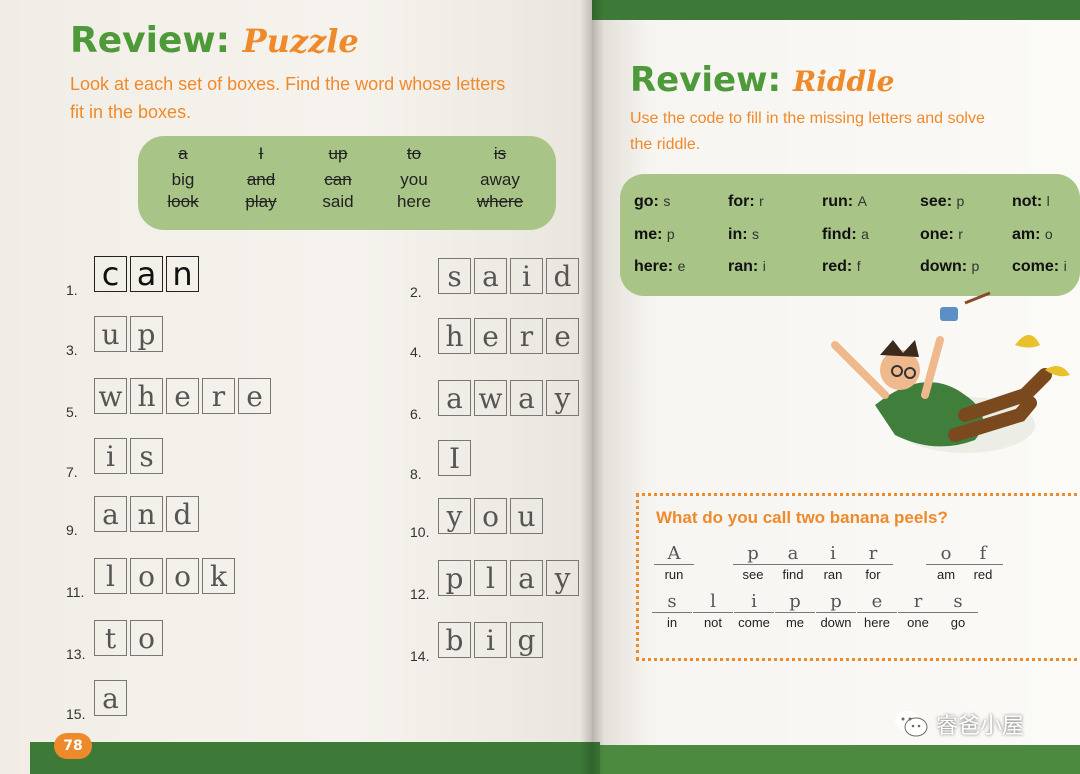 The height and width of the screenshot is (774, 1080). I want to click on answer-slot: p down, so click(836, 611).